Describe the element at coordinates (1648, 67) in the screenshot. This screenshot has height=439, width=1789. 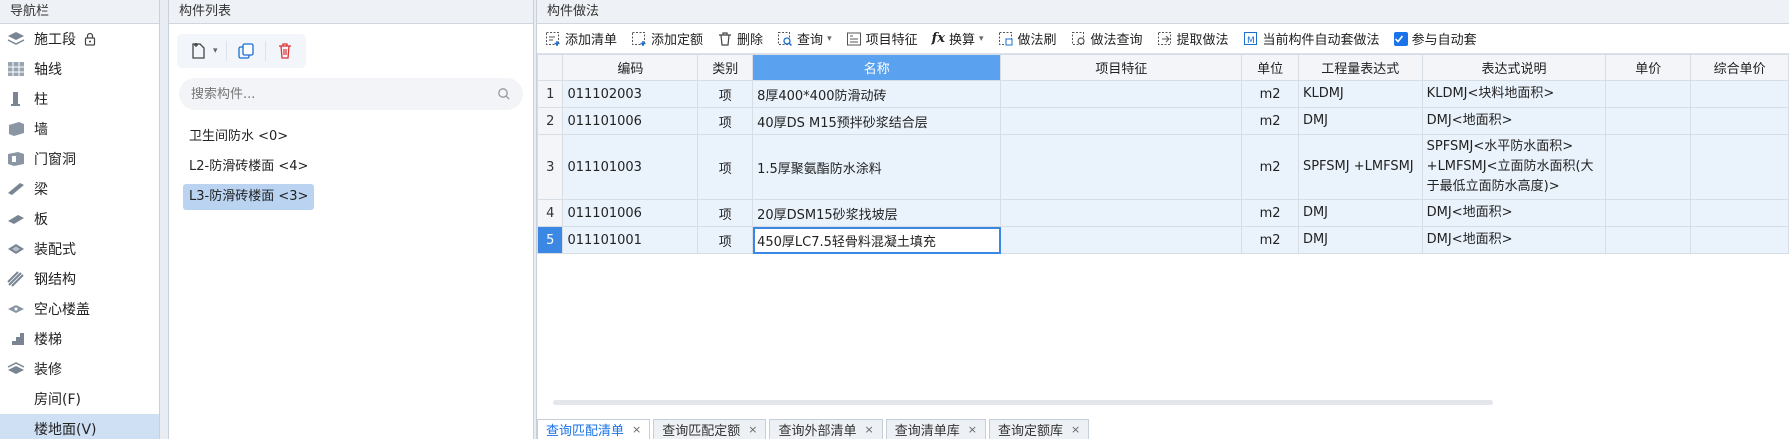
I see `column-header: 单价` at that location.